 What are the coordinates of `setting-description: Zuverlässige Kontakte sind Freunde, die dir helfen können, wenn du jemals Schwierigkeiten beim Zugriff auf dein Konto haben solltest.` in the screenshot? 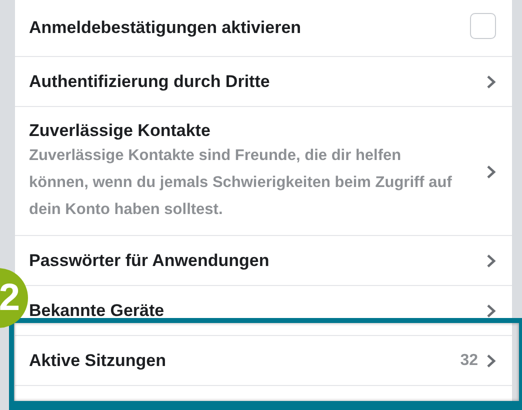 It's located at (241, 183).